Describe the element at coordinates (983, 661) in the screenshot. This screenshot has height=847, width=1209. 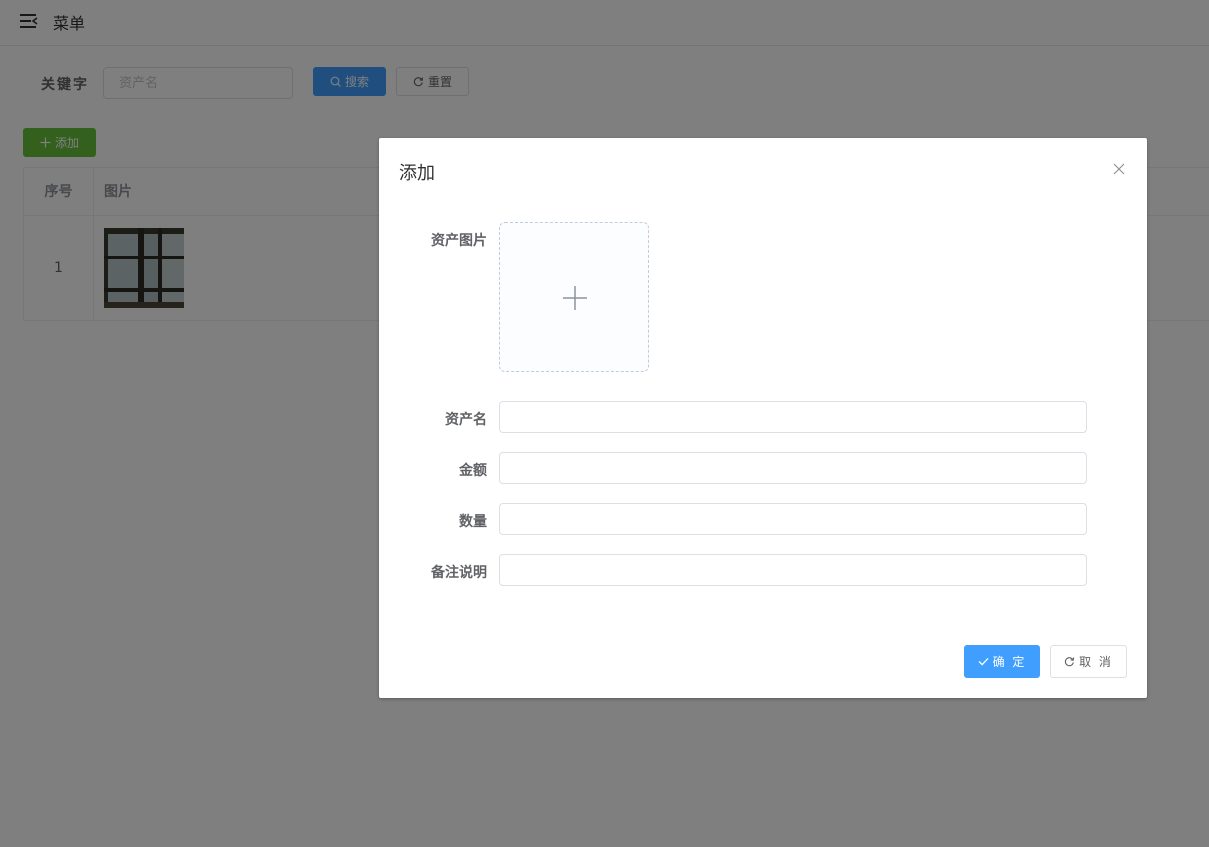
I see `check-icon` at that location.